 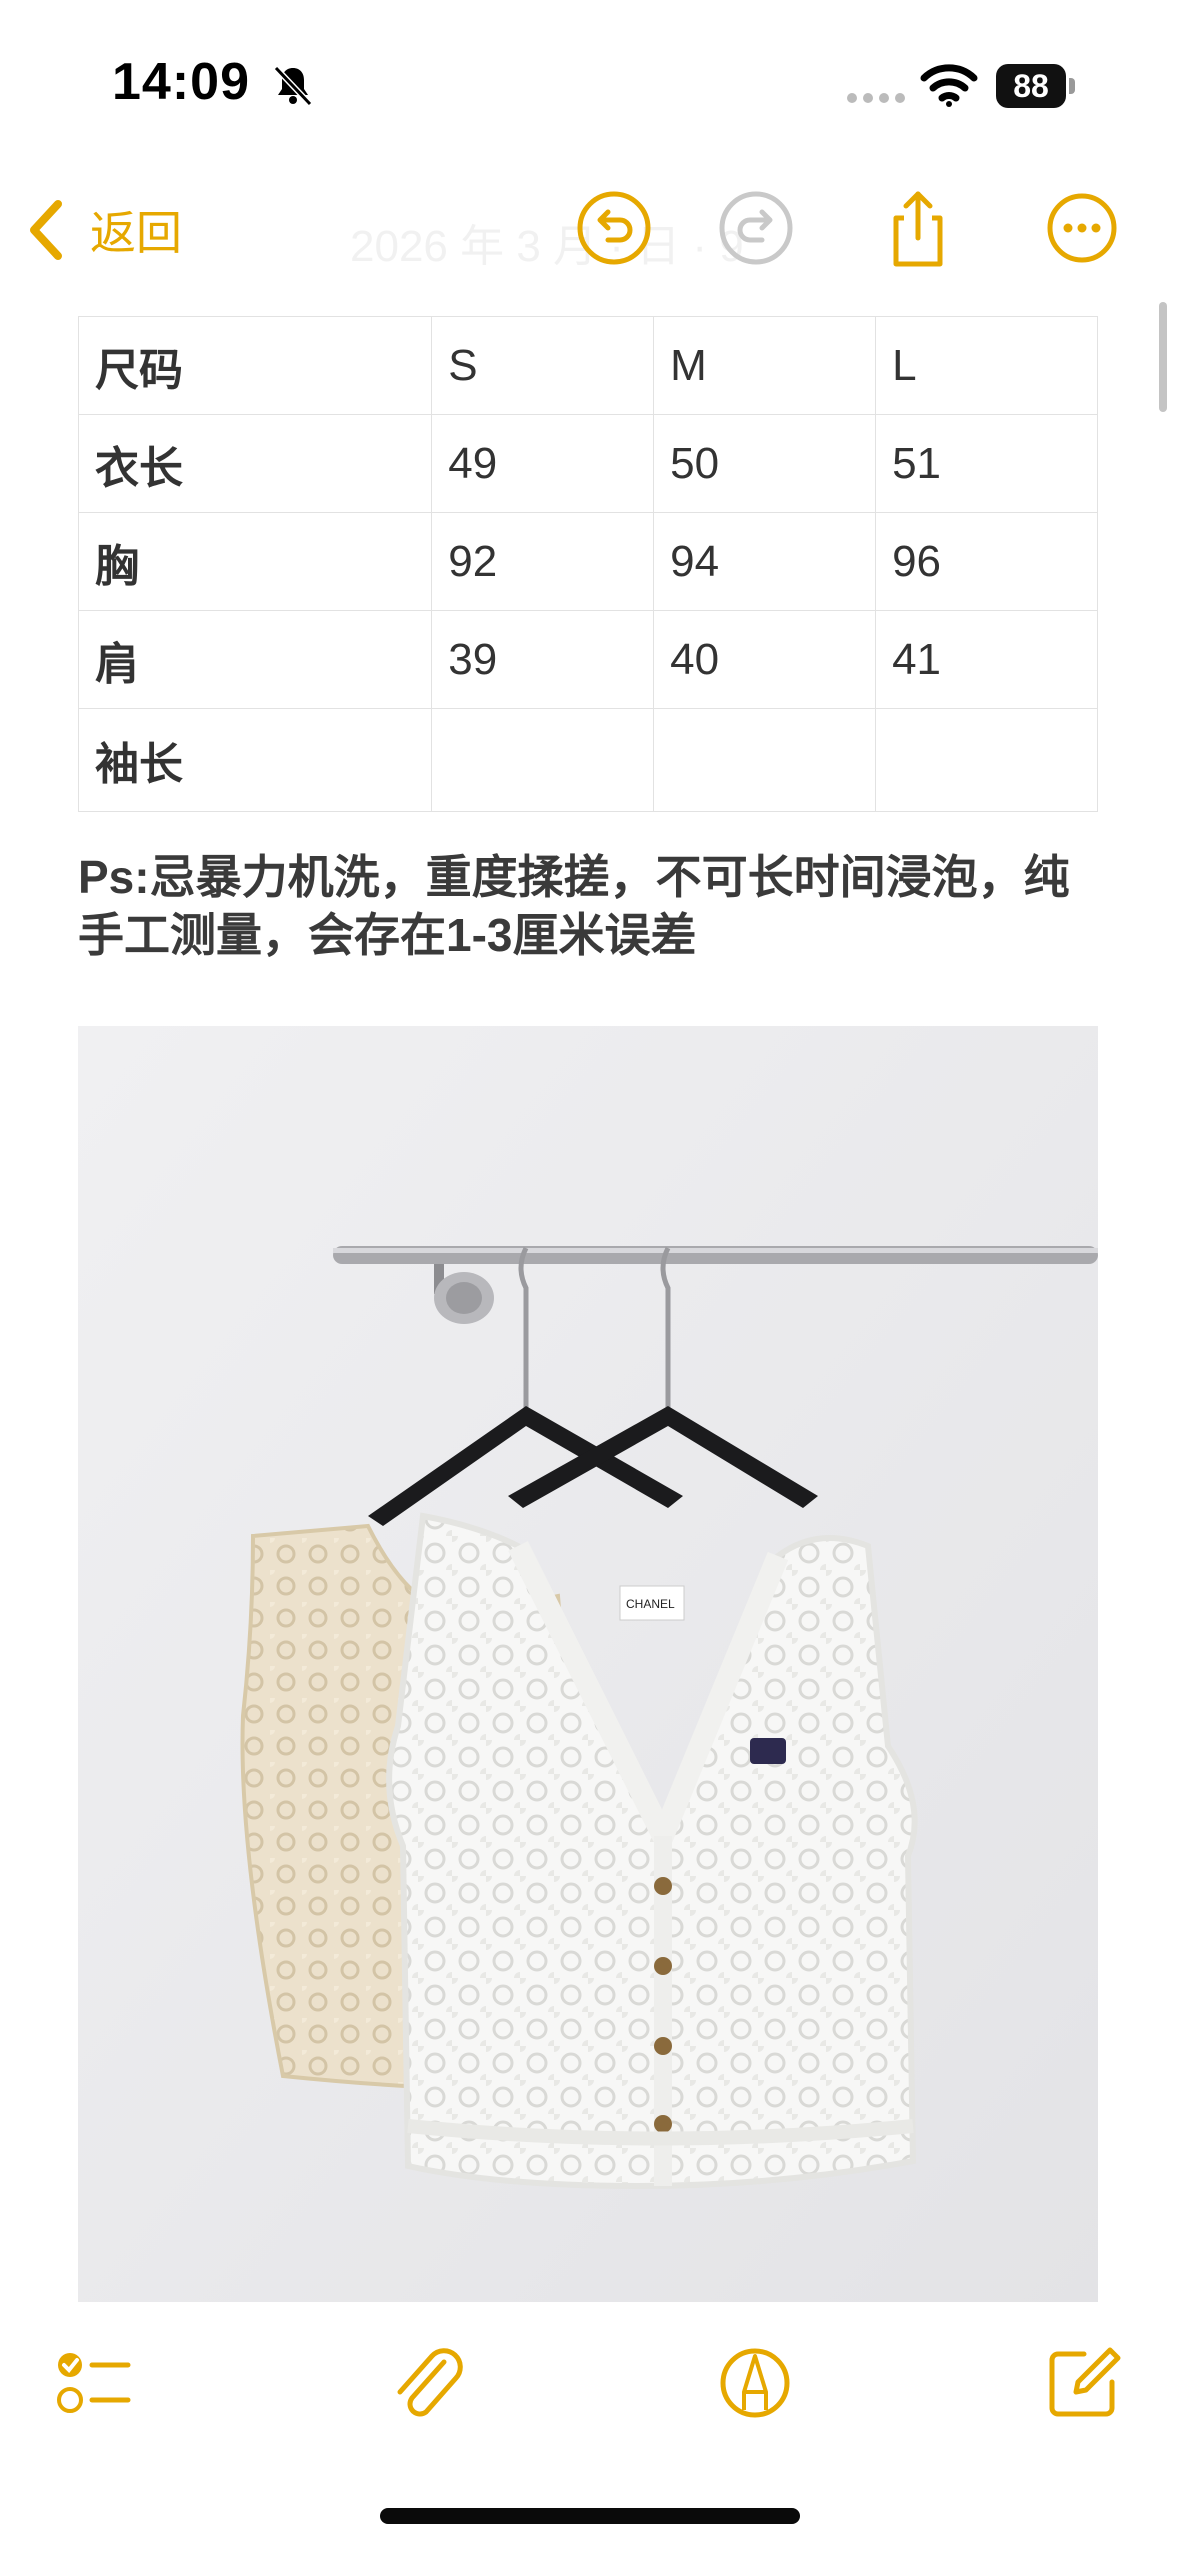 What do you see at coordinates (876, 98) in the screenshot?
I see `cellular-dots-icon` at bounding box center [876, 98].